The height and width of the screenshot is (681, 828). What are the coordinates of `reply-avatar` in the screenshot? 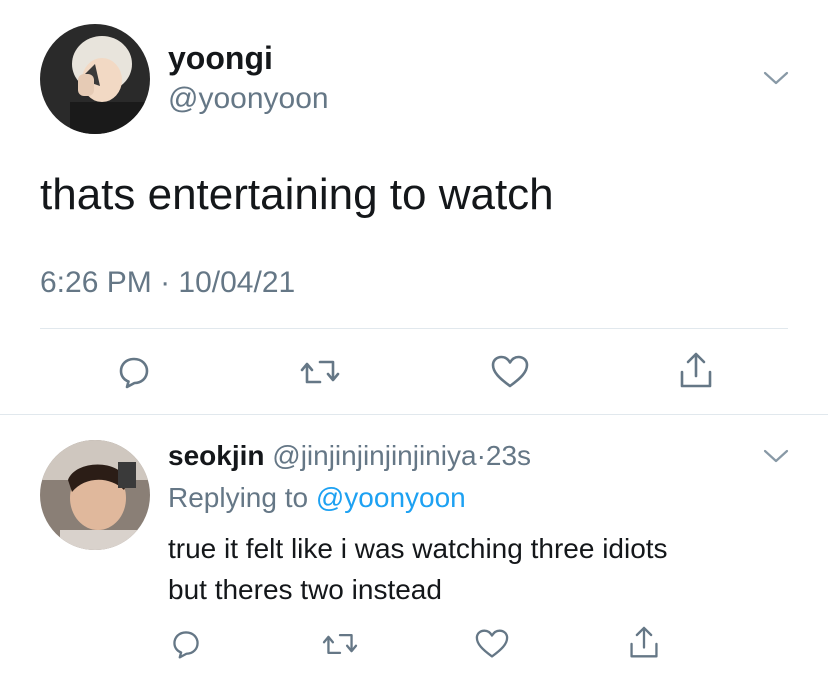 It's located at (95, 495).